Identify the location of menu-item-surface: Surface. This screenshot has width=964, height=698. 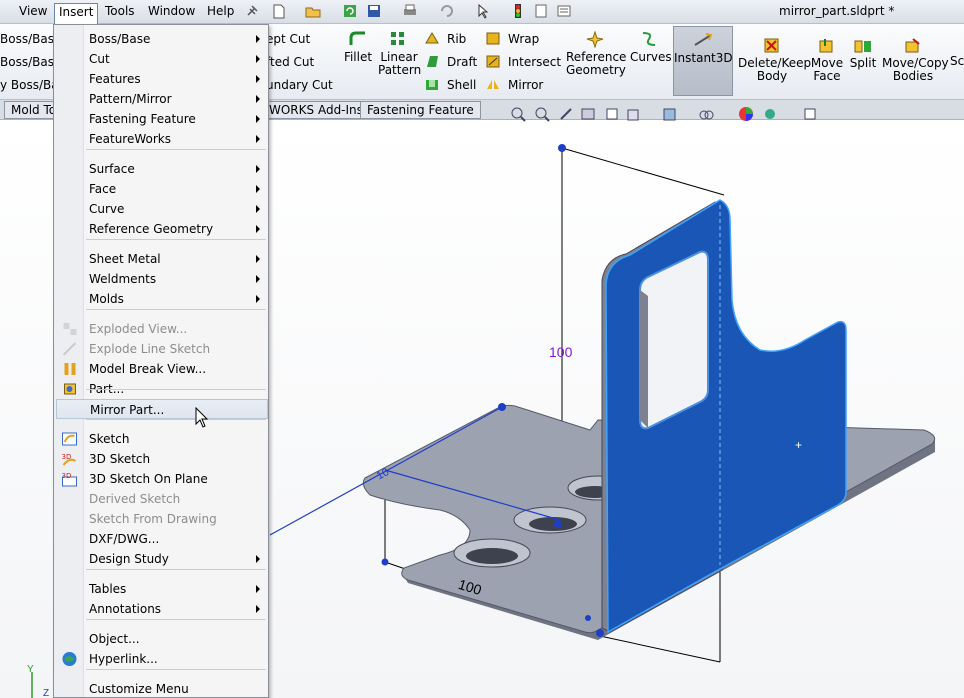
(162, 169).